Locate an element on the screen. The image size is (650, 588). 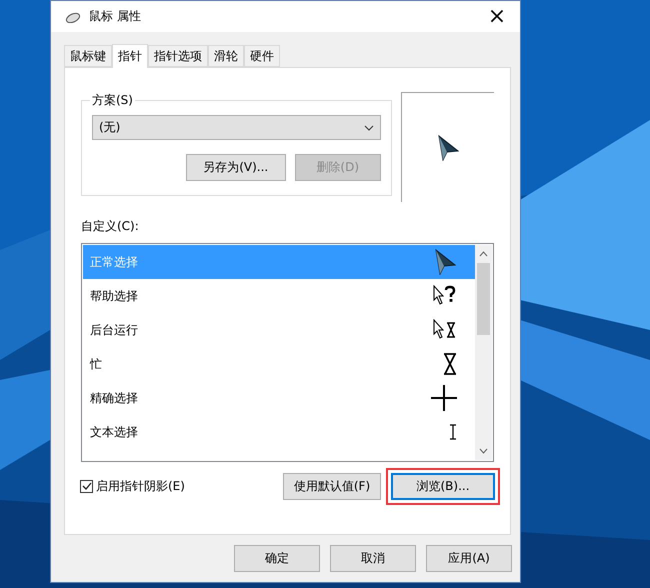
close-button: × is located at coordinates (497, 17).